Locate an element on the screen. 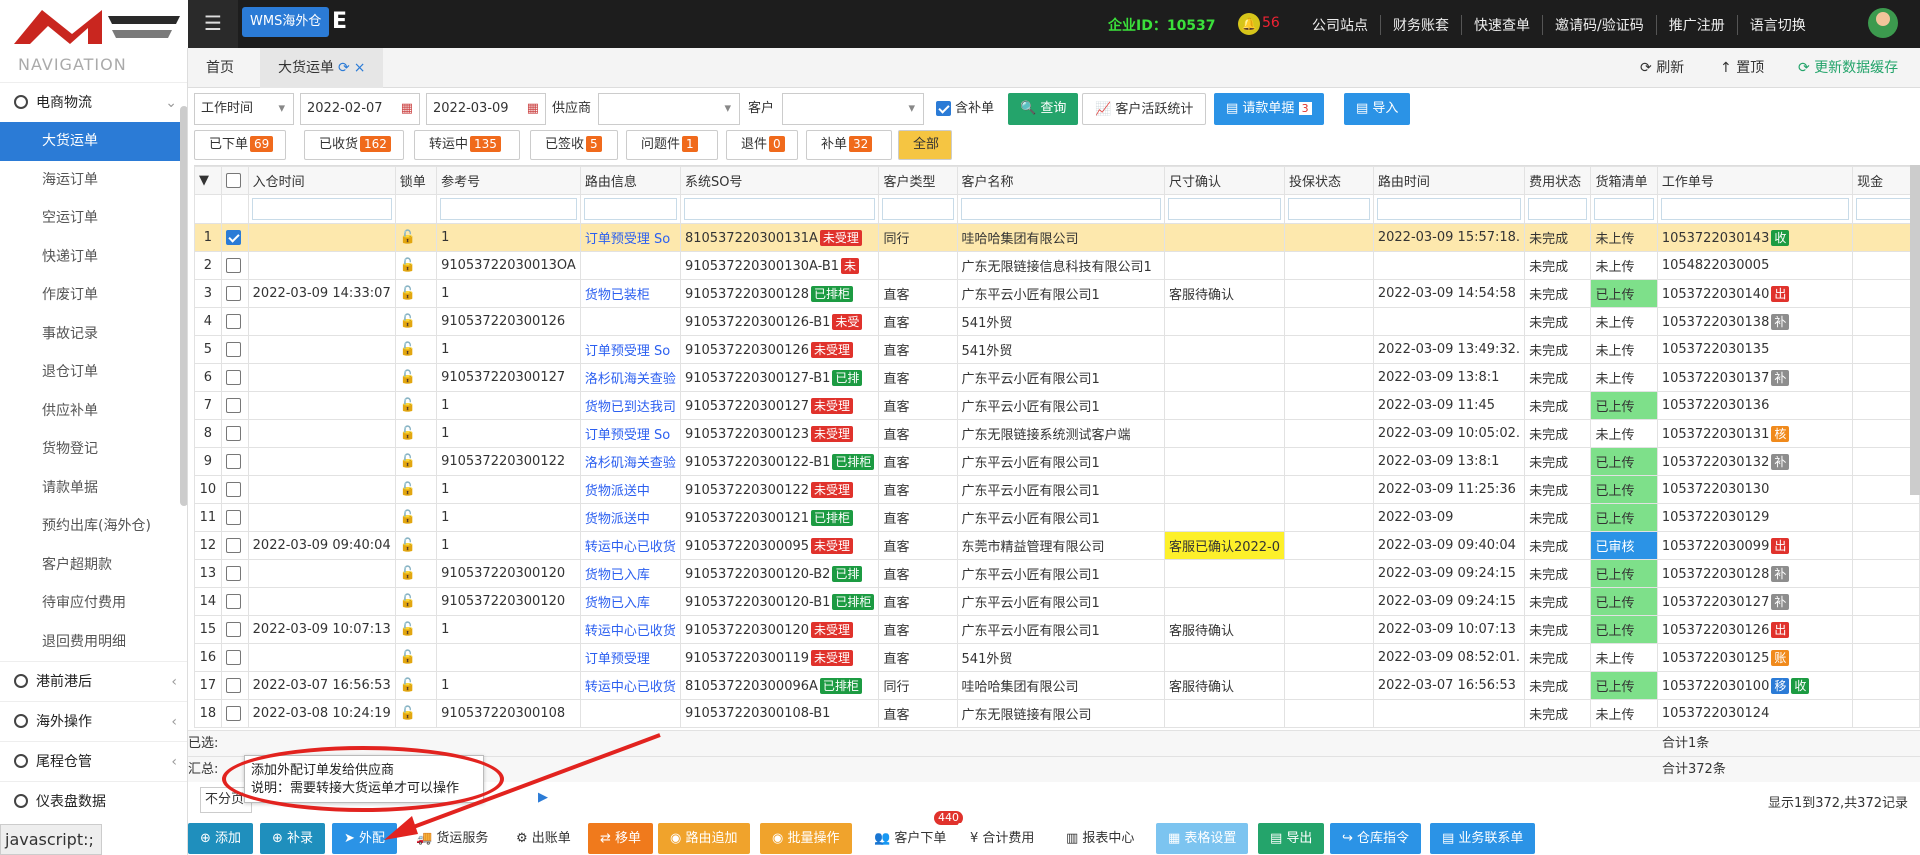  sidebar-group-ecommerce: 电商物流 ⌄ is located at coordinates (93, 102).